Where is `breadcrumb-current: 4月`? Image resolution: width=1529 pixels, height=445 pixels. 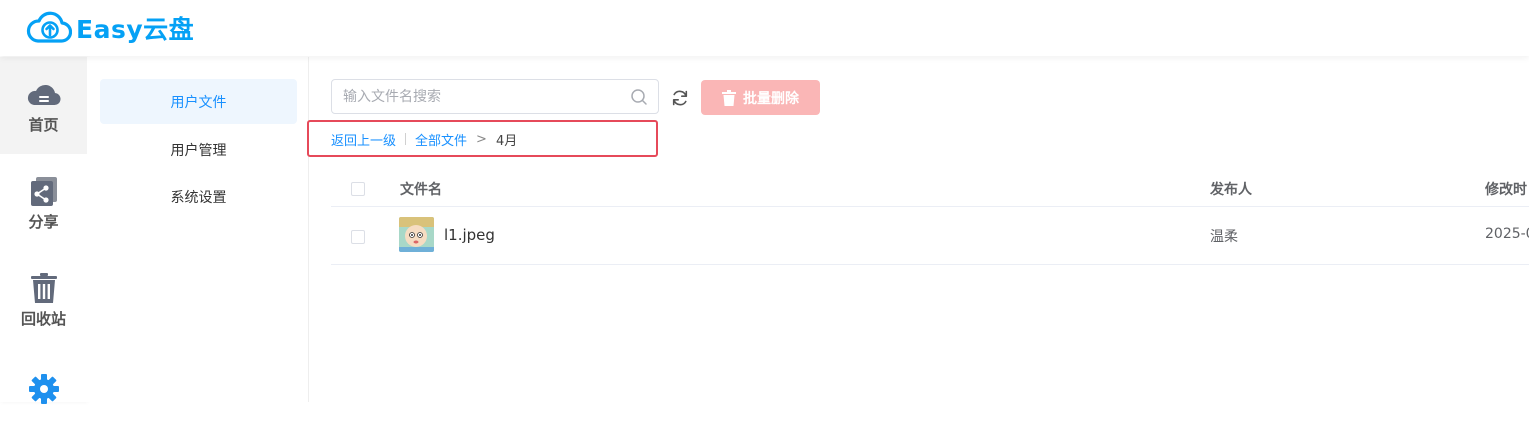
breadcrumb-current: 4月 is located at coordinates (506, 141).